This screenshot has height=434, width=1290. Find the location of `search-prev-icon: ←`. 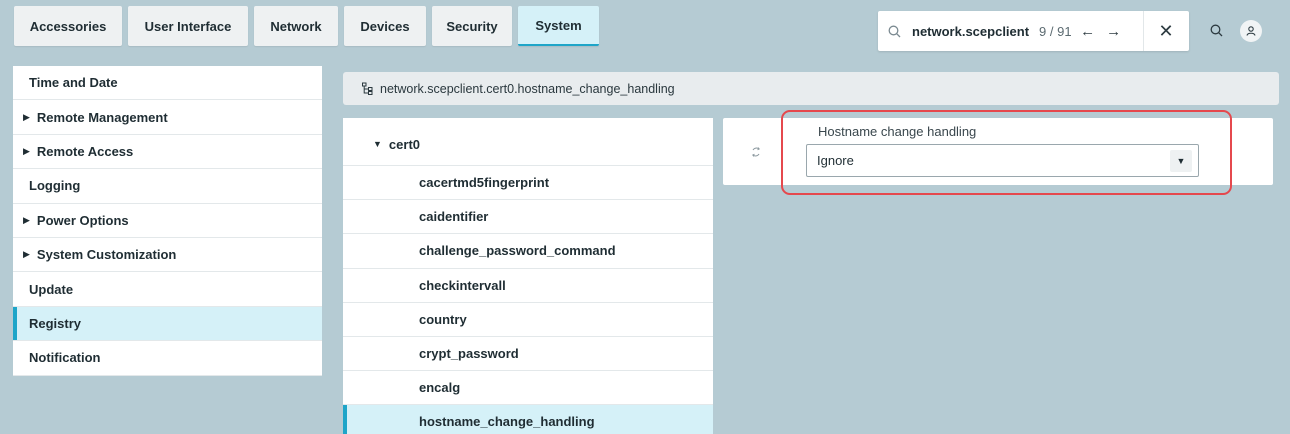

search-prev-icon: ← is located at coordinates (1088, 31).